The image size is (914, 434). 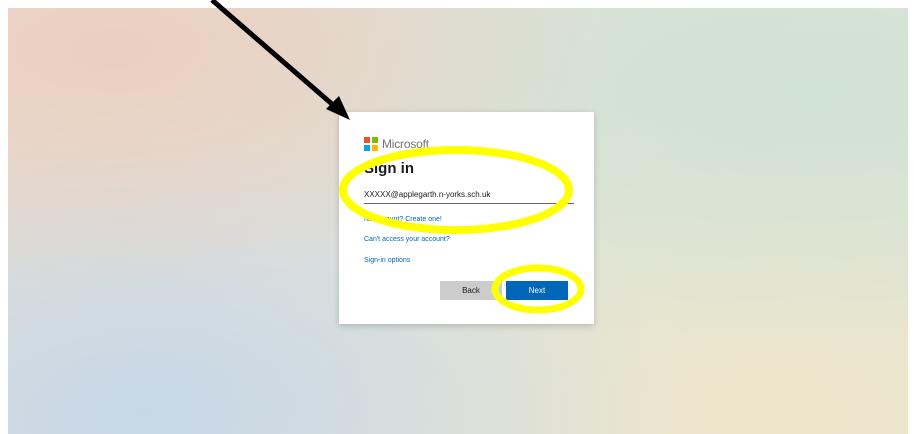 I want to click on microsoft-logo: Microsoft, so click(x=396, y=144).